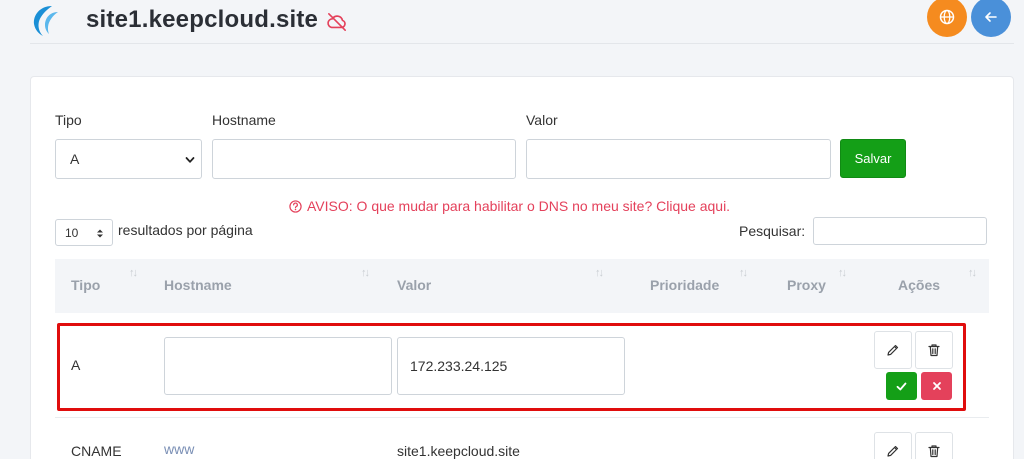 This screenshot has height=459, width=1024. Describe the element at coordinates (128, 159) in the screenshot. I see `type-select: A` at that location.